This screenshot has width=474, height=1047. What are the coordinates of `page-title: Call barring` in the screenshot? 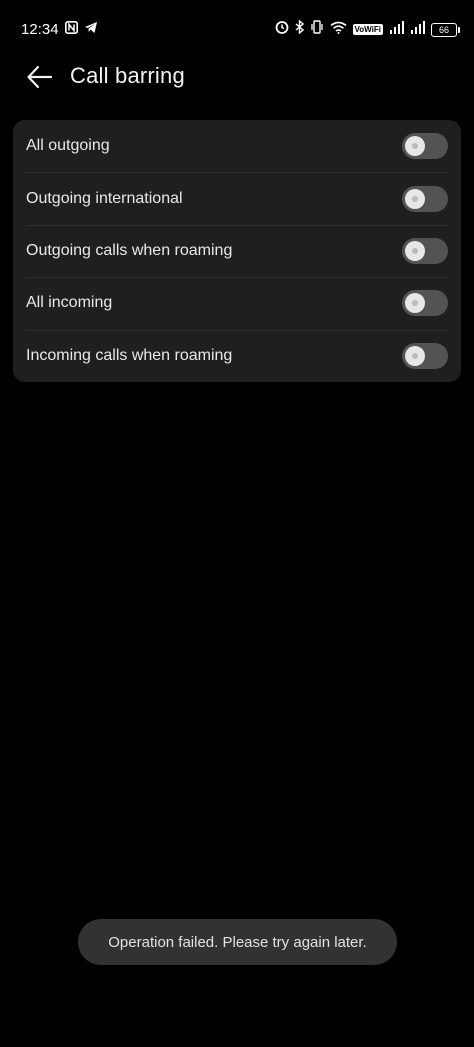 It's located at (127, 75).